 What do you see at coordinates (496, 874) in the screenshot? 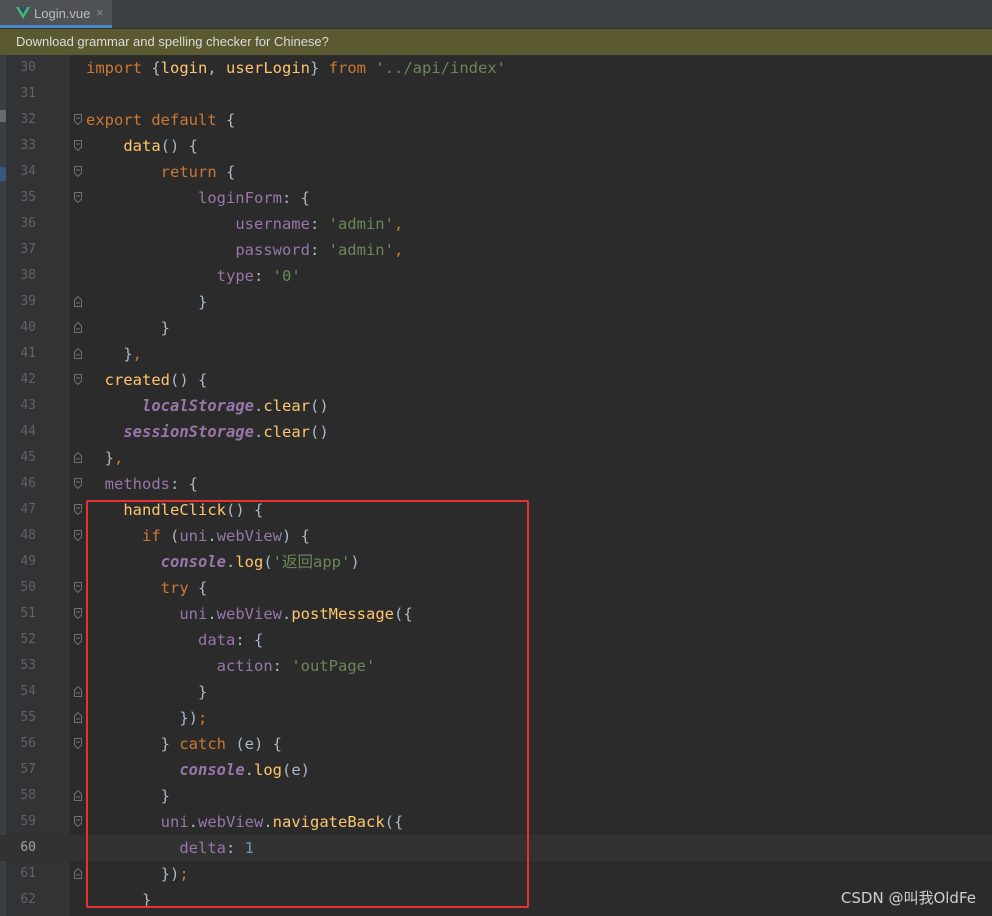
I see `code-line: 61 });` at bounding box center [496, 874].